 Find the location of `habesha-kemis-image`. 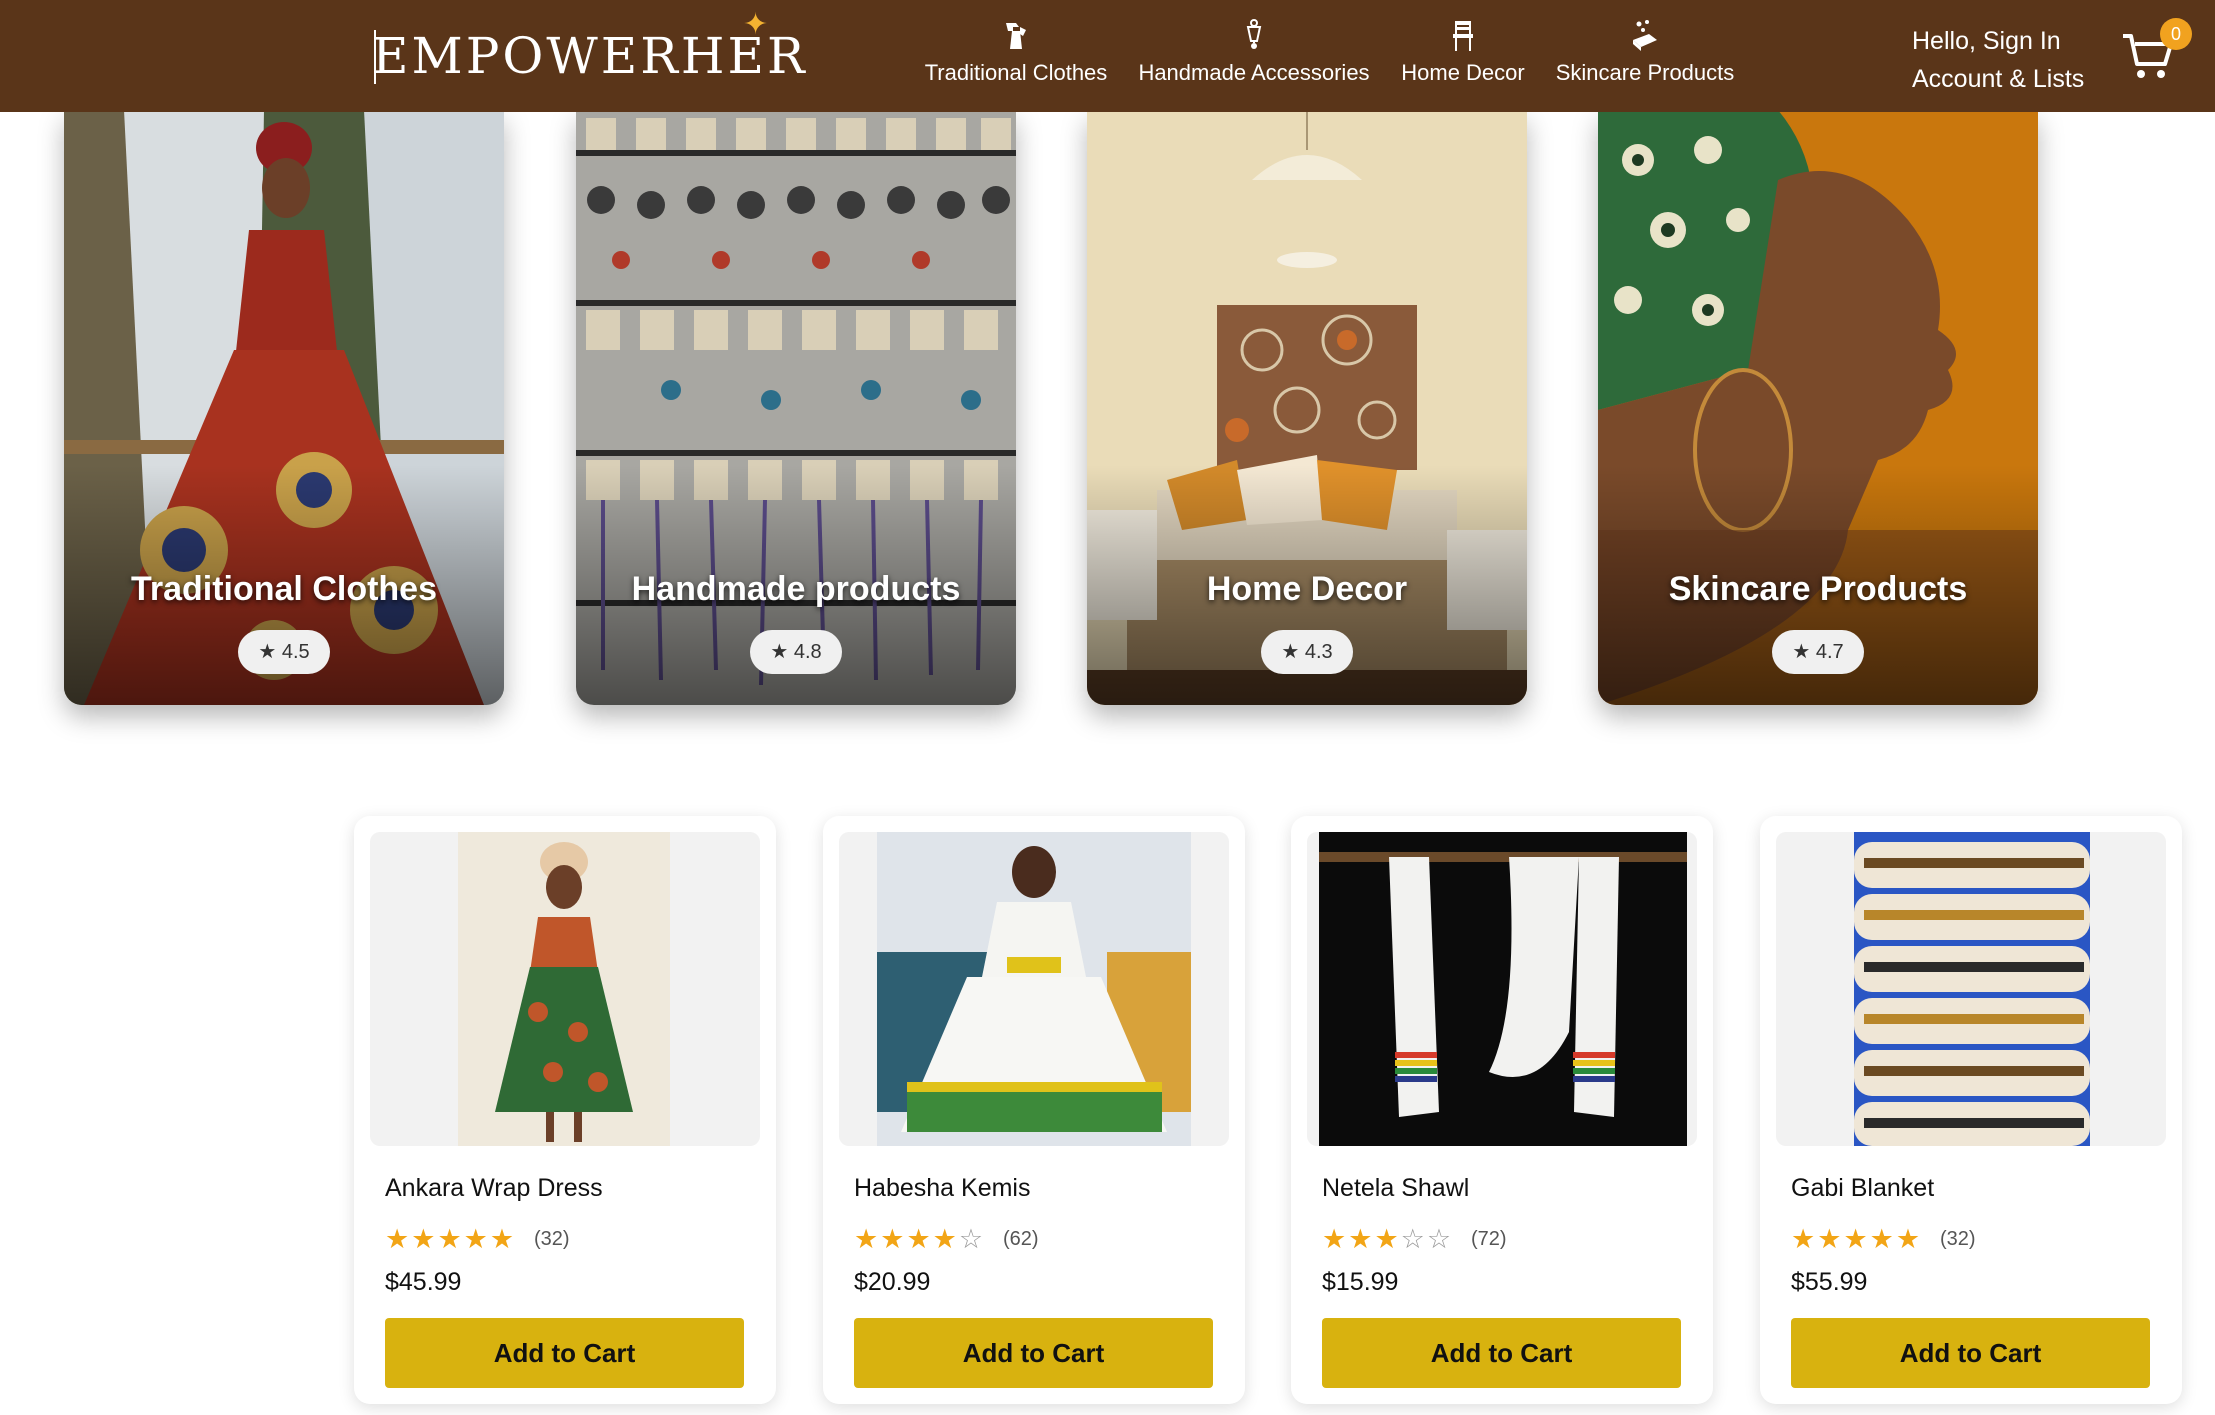

habesha-kemis-image is located at coordinates (1034, 989).